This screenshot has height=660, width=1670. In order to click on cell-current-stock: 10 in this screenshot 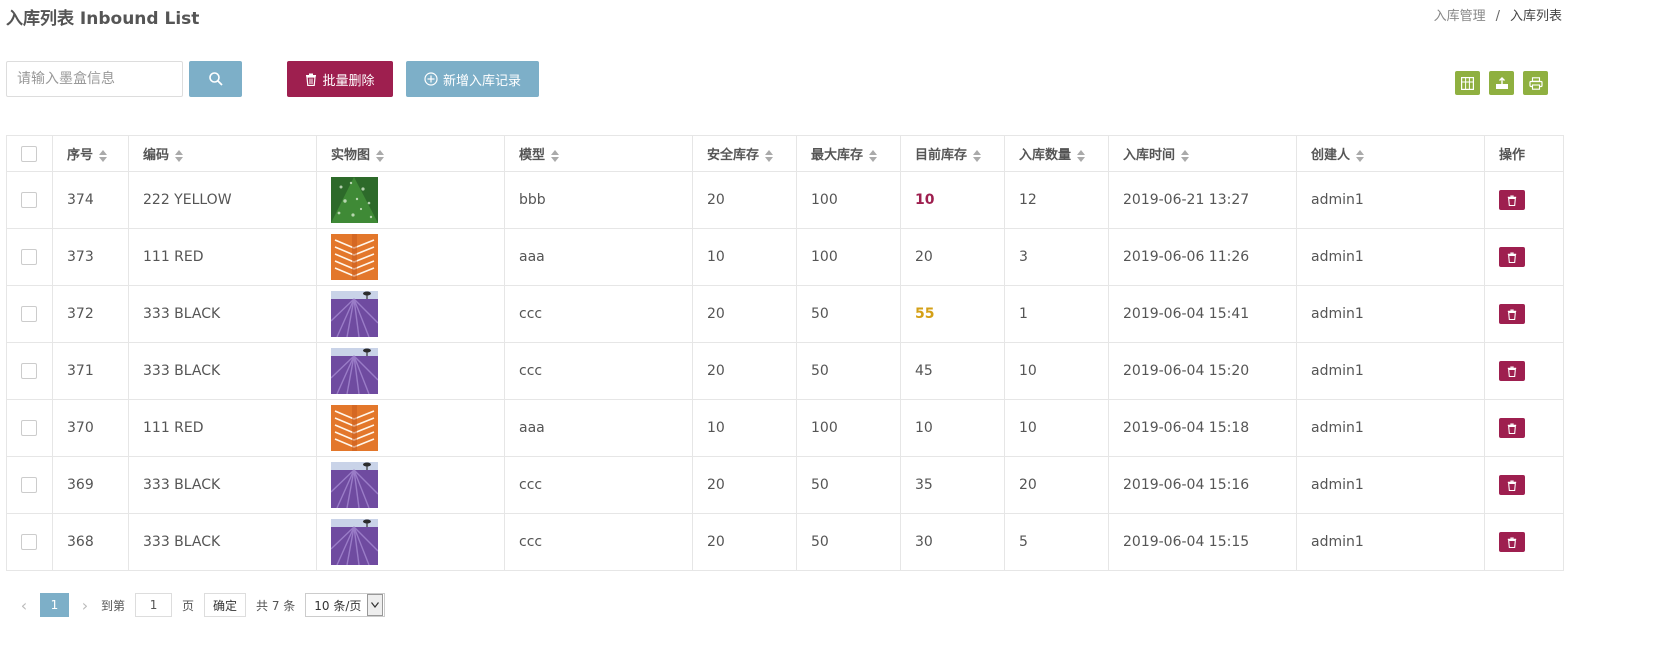, I will do `click(952, 200)`.